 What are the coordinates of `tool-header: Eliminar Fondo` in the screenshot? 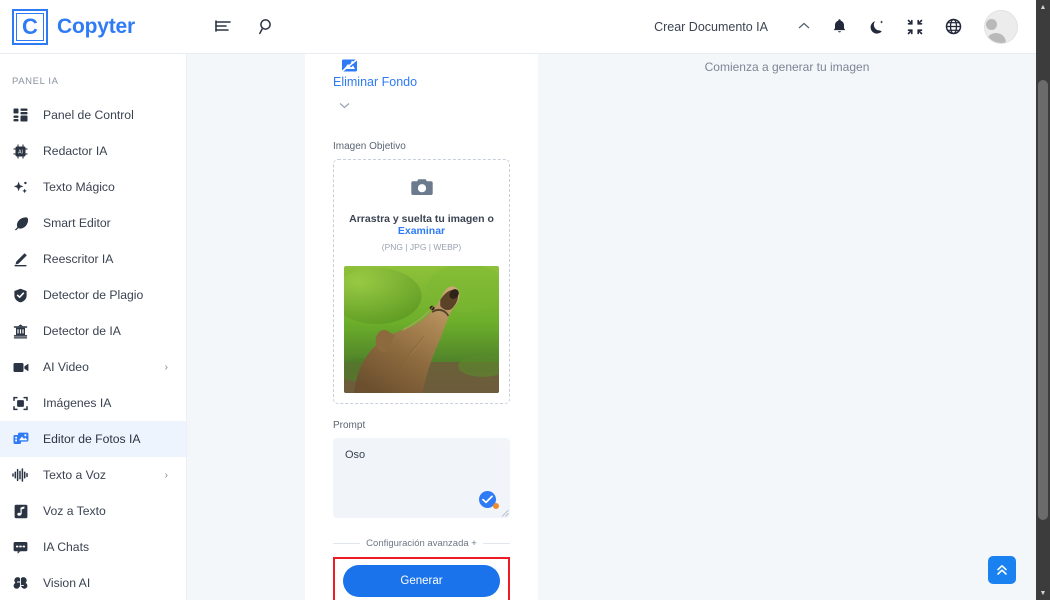 It's located at (421, 82).